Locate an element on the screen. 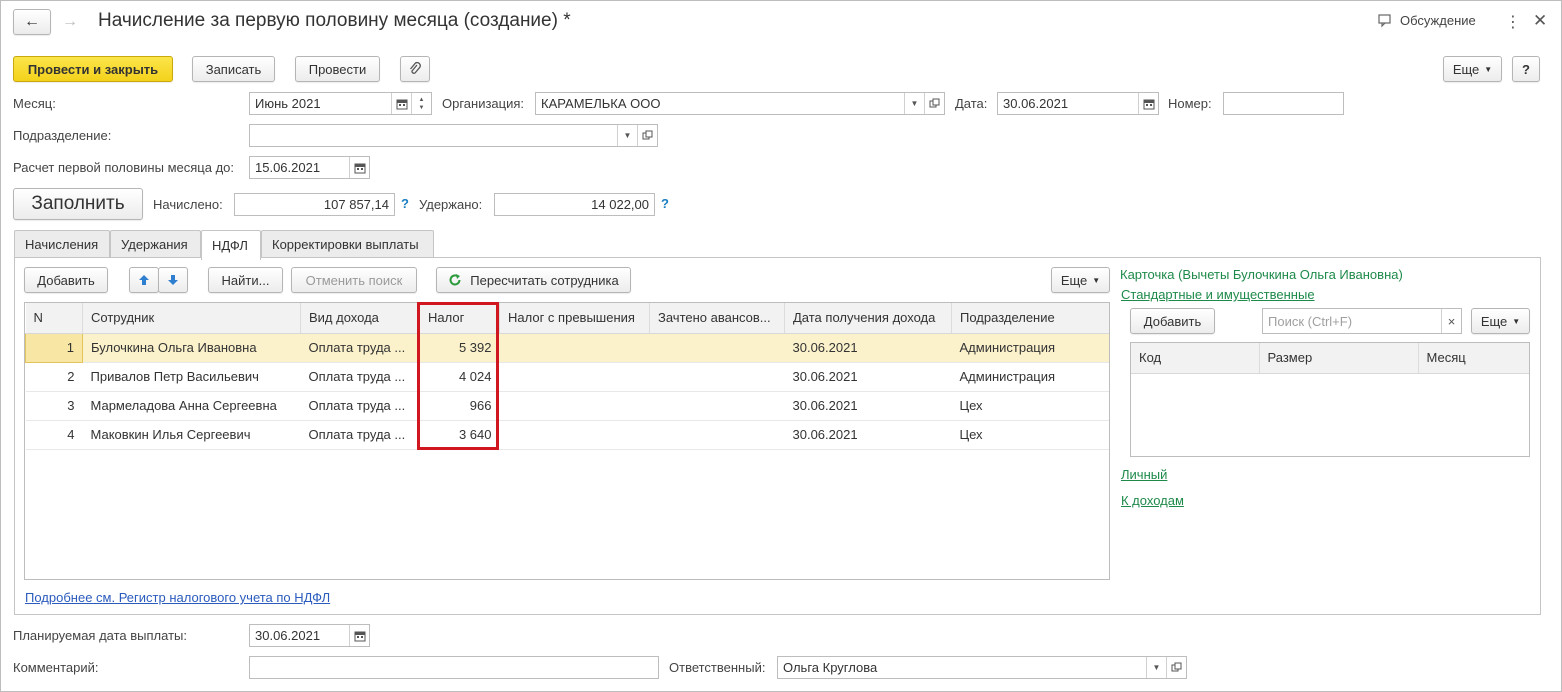 This screenshot has width=1562, height=692. cell-employee: Привалов Петр Васильевич is located at coordinates (191, 377).